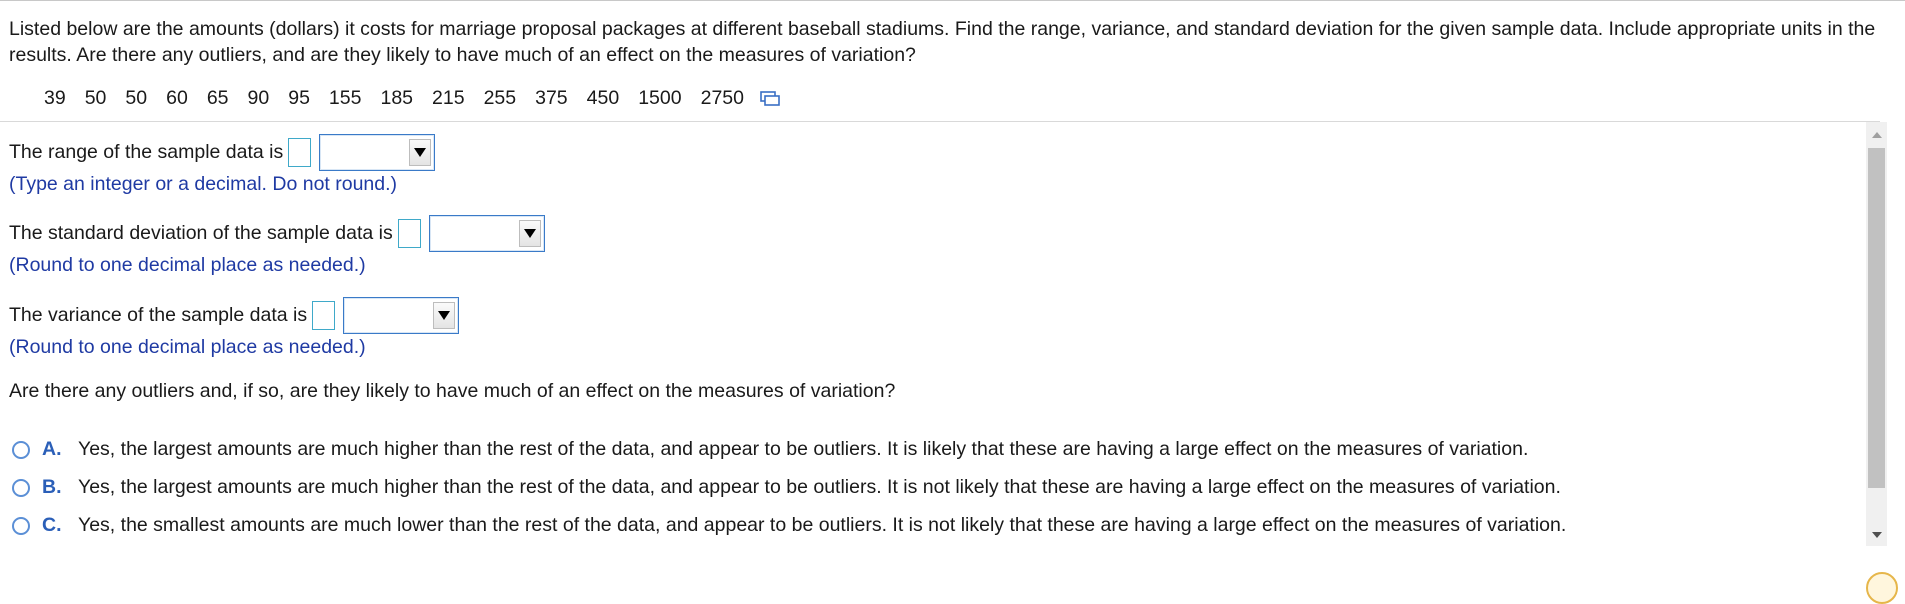 This screenshot has width=1905, height=604. Describe the element at coordinates (940, 121) in the screenshot. I see `section-divider` at that location.